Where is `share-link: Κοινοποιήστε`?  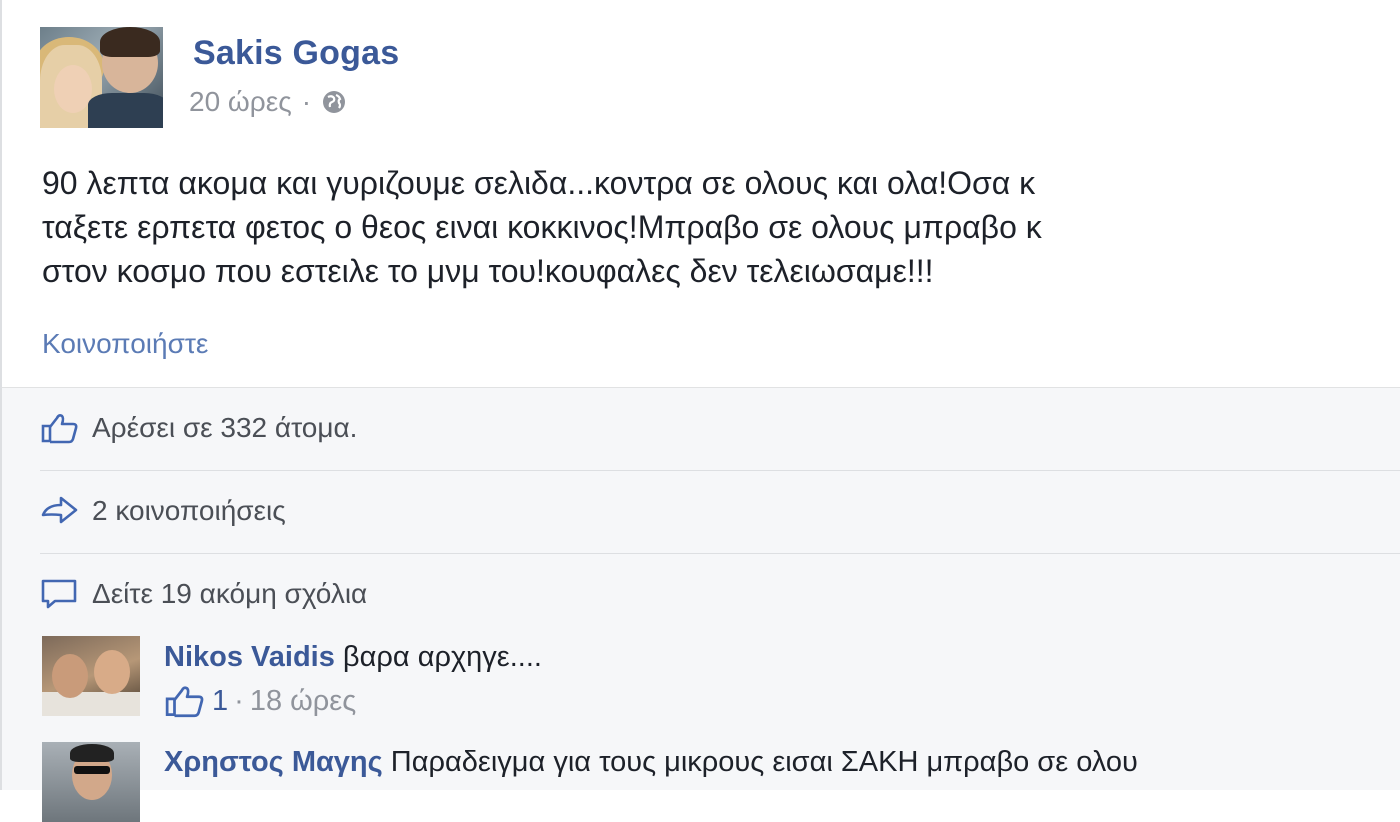 share-link: Κοινοποιήστε is located at coordinates (125, 344).